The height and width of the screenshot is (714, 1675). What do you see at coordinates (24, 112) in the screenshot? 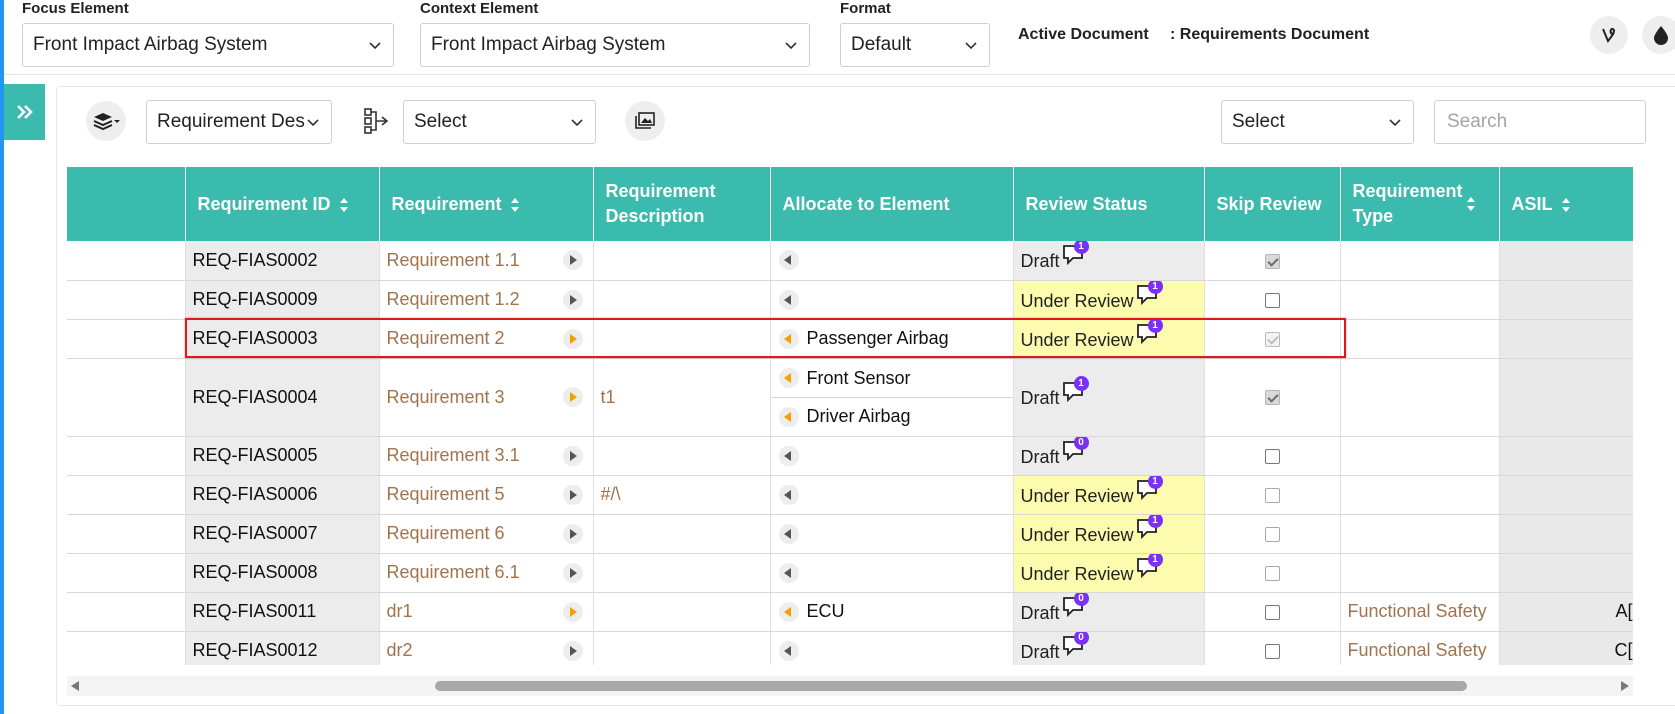
I see `expand-sidebar-button` at bounding box center [24, 112].